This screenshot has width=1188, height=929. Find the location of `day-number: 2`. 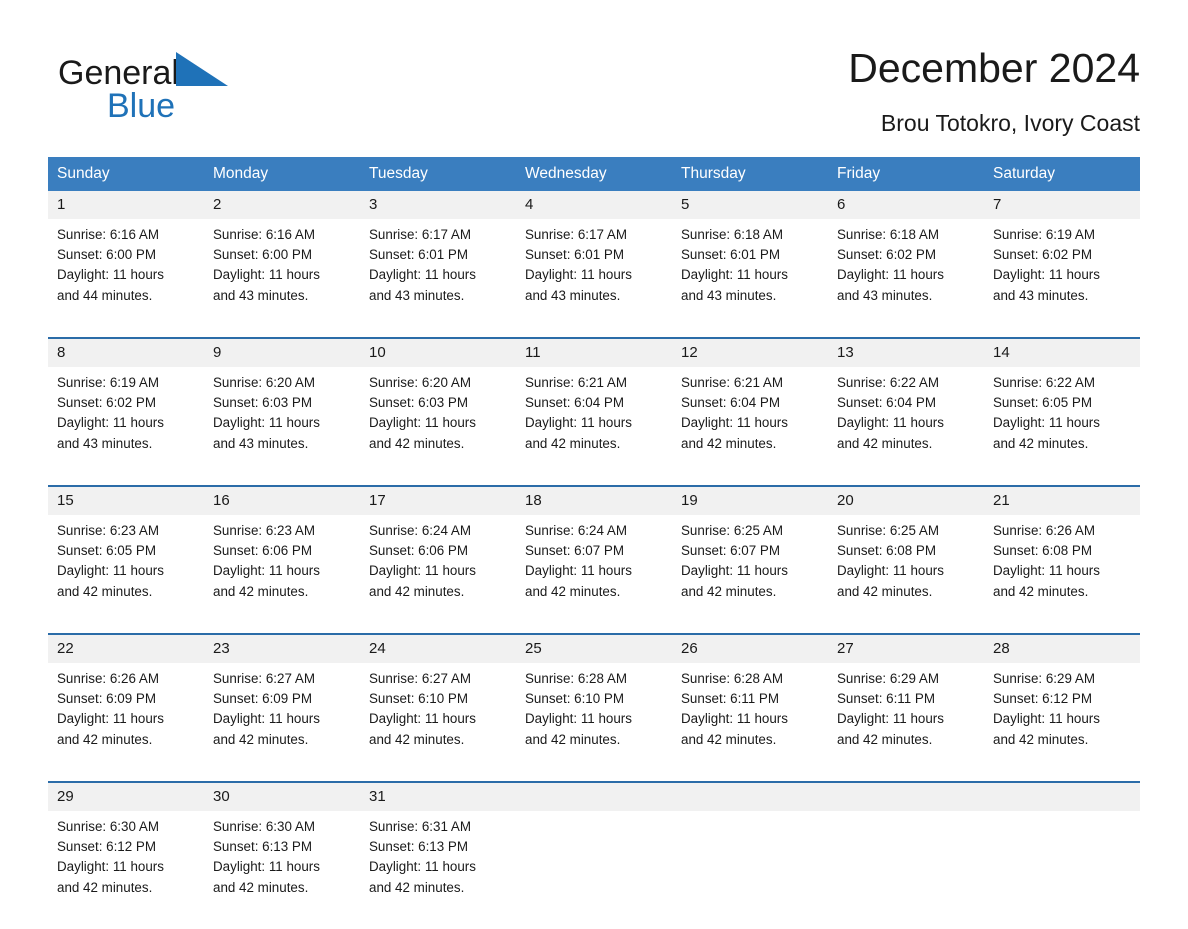

day-number: 2 is located at coordinates (282, 205).